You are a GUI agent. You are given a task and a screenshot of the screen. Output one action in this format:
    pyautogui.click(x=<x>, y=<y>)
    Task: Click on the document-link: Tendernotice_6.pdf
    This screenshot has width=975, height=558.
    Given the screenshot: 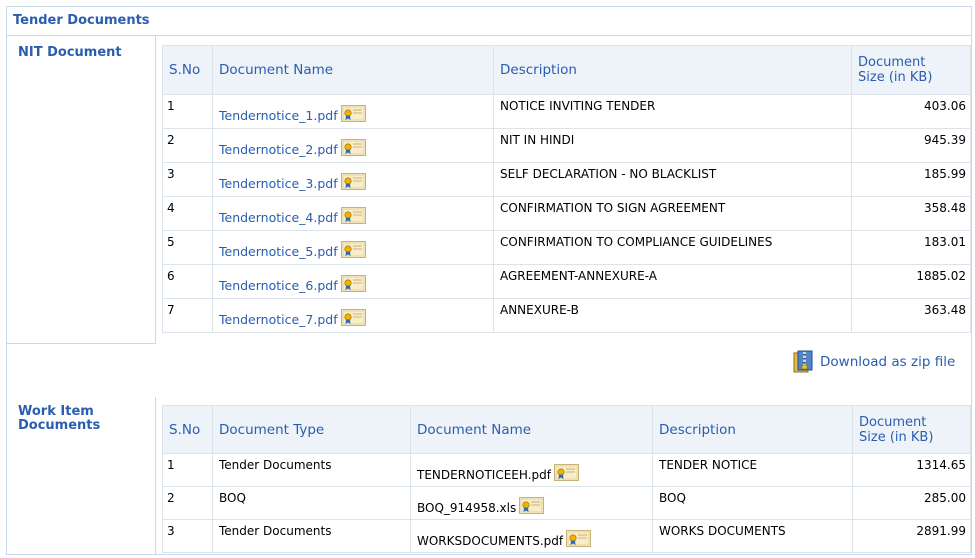 What is the action you would take?
    pyautogui.click(x=353, y=281)
    